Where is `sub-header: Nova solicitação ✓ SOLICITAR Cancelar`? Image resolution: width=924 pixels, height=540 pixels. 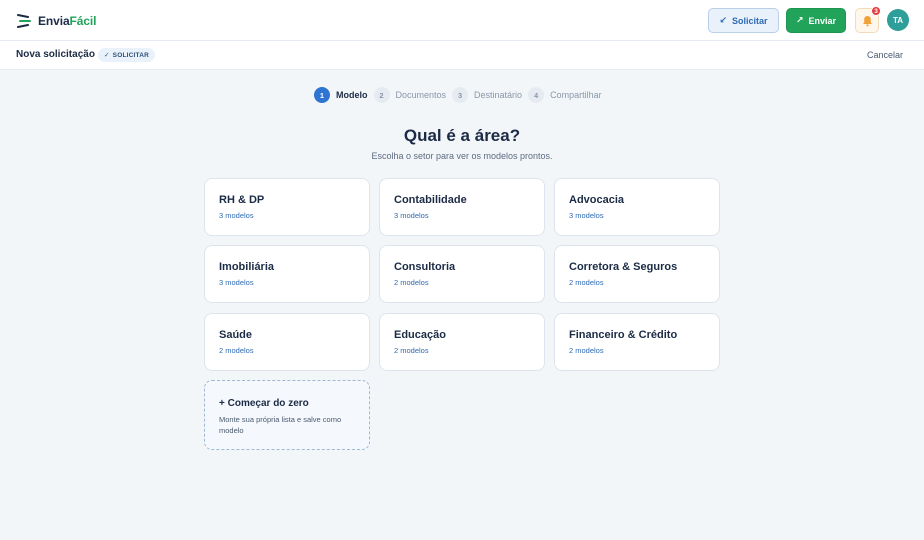
sub-header: Nova solicitação ✓ SOLICITAR Cancelar is located at coordinates (462, 55).